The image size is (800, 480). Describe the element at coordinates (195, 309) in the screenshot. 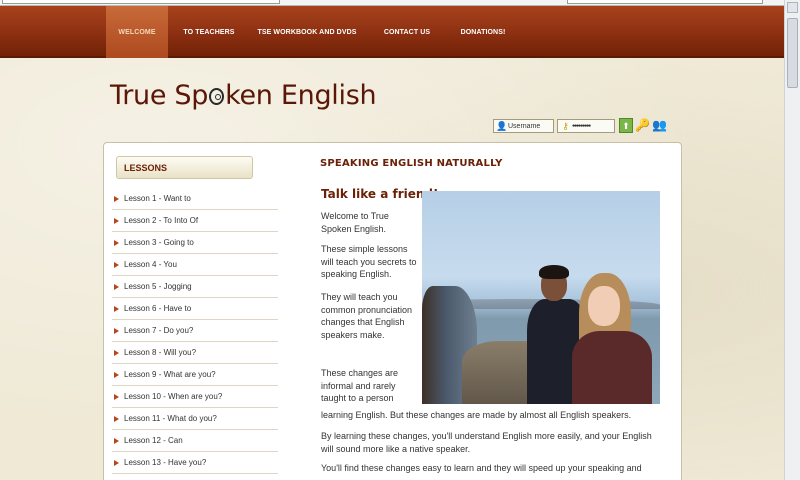

I see `lesson-link: Lesson 6 - Have to` at that location.